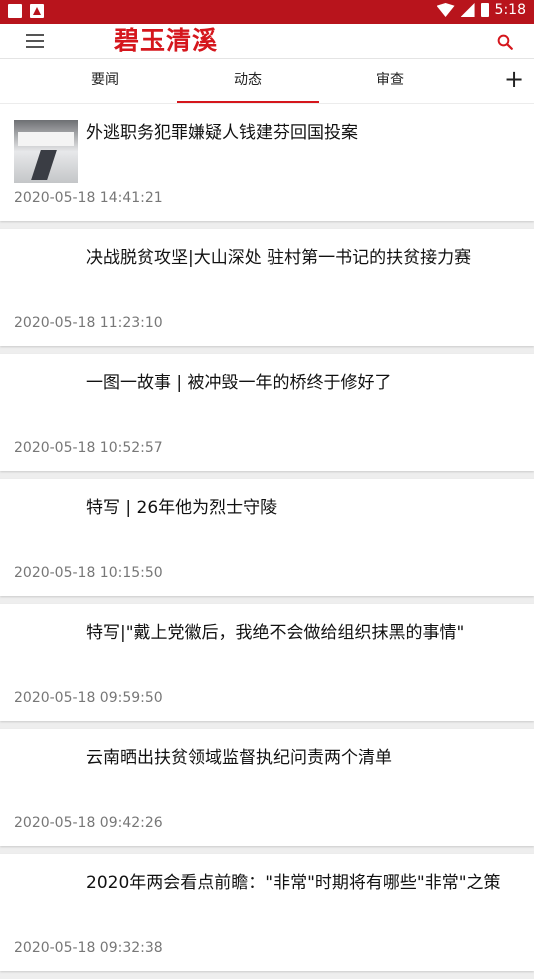 The height and width of the screenshot is (979, 534). What do you see at coordinates (275, 633) in the screenshot?
I see `news-title: 特写|"戴上党徽后，我绝不会做给组织抹黑的事情"` at bounding box center [275, 633].